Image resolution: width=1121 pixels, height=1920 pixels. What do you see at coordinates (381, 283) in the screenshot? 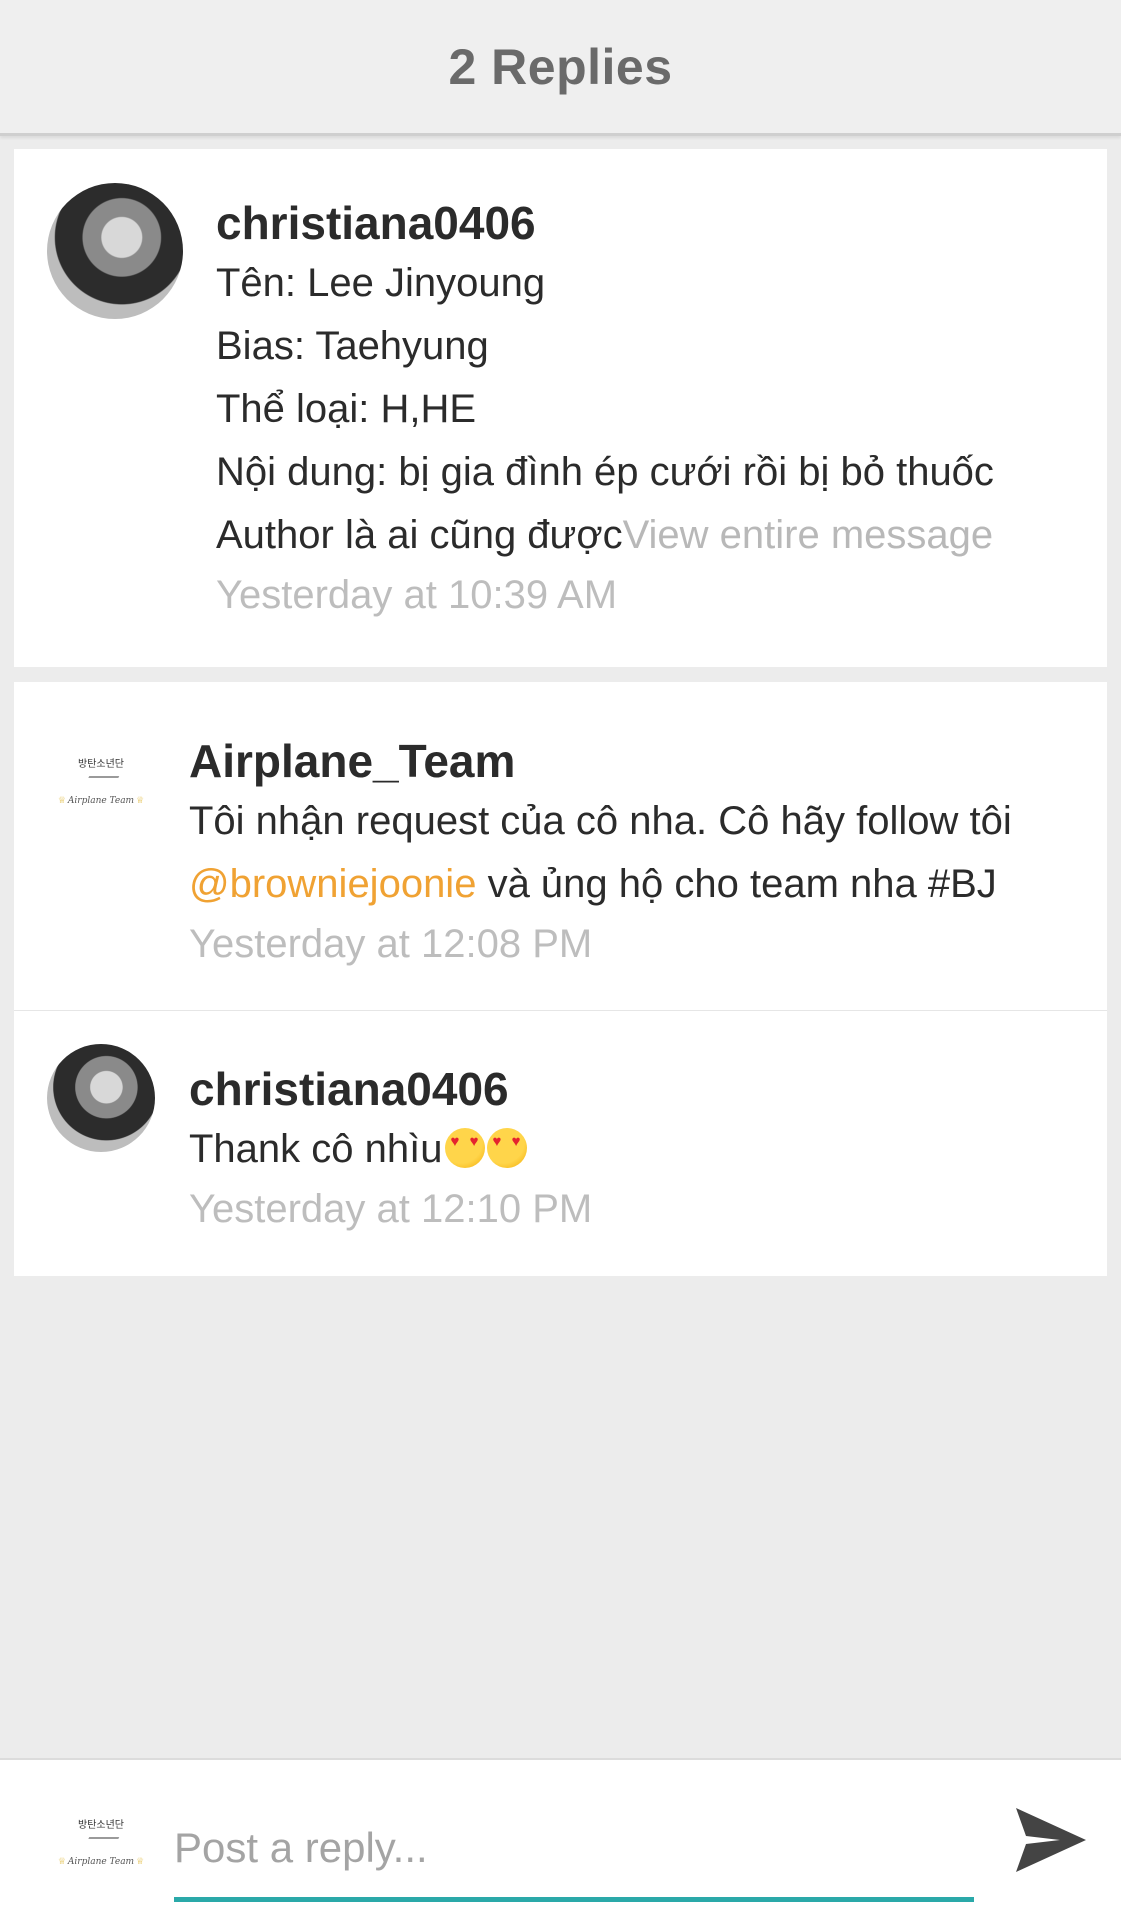
I see `post-line: Tên: Lee Jinyoung` at bounding box center [381, 283].